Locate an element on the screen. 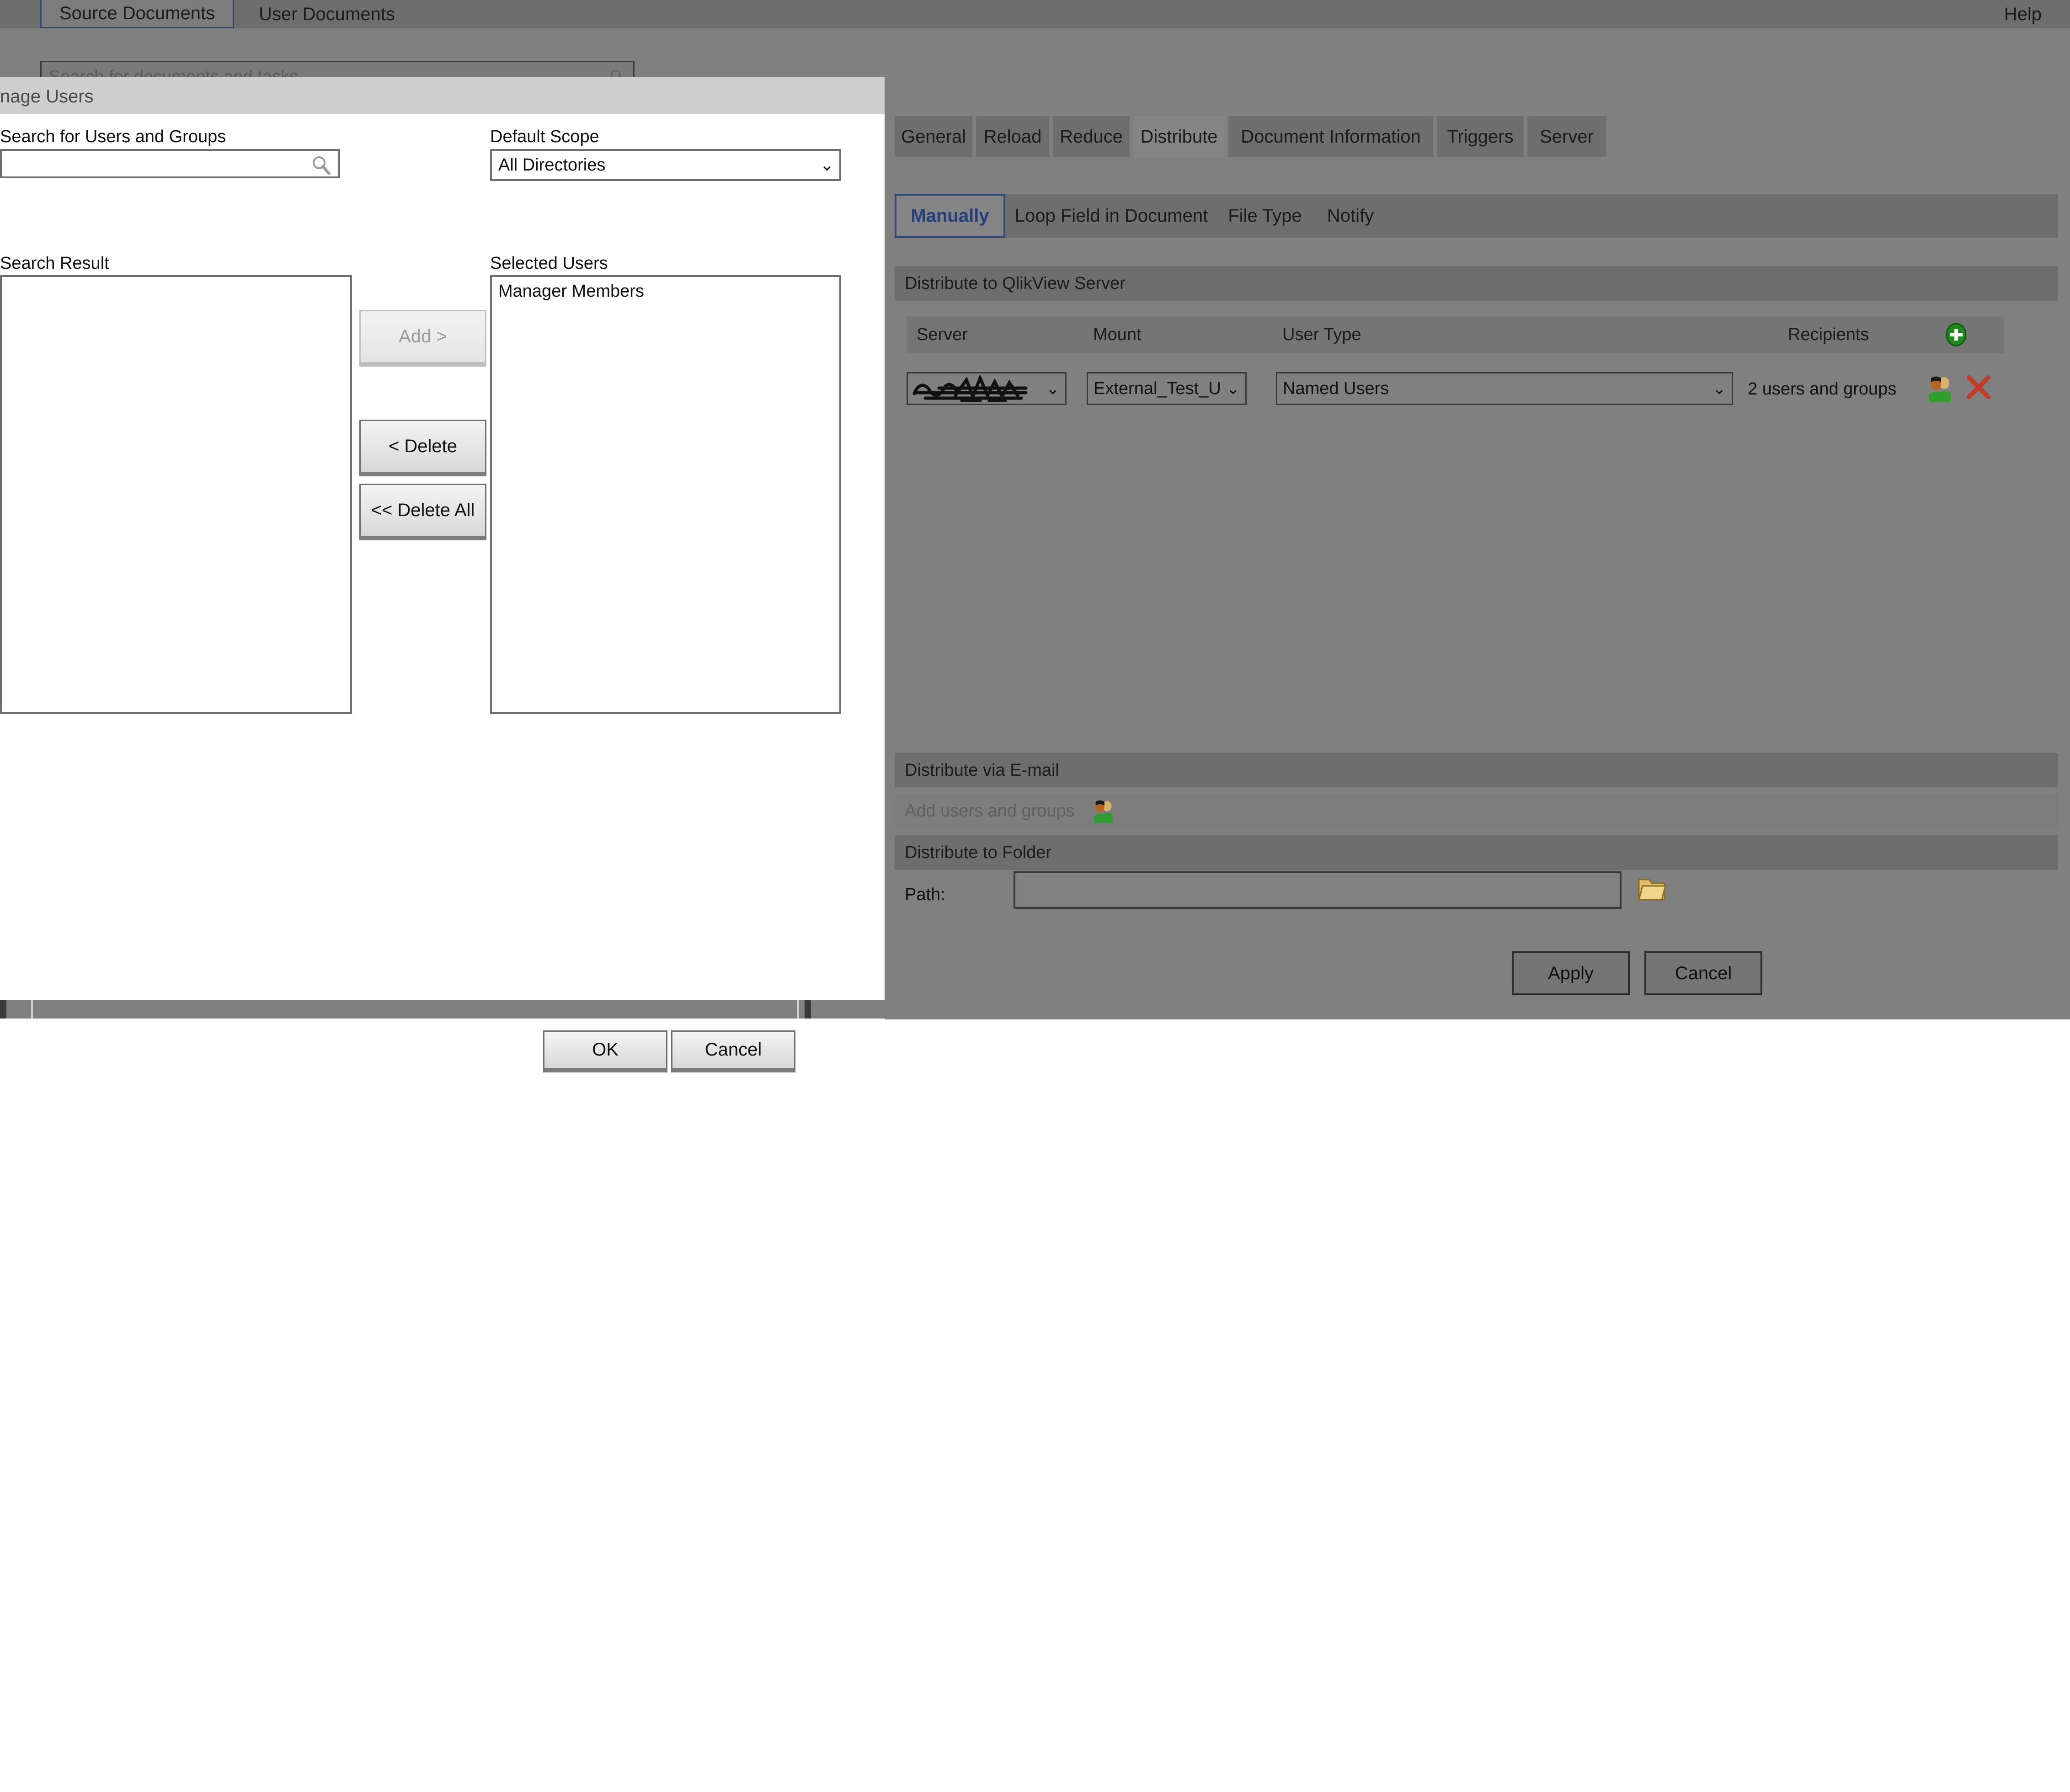 The image size is (2070, 1792). search-icon is located at coordinates (321, 165).